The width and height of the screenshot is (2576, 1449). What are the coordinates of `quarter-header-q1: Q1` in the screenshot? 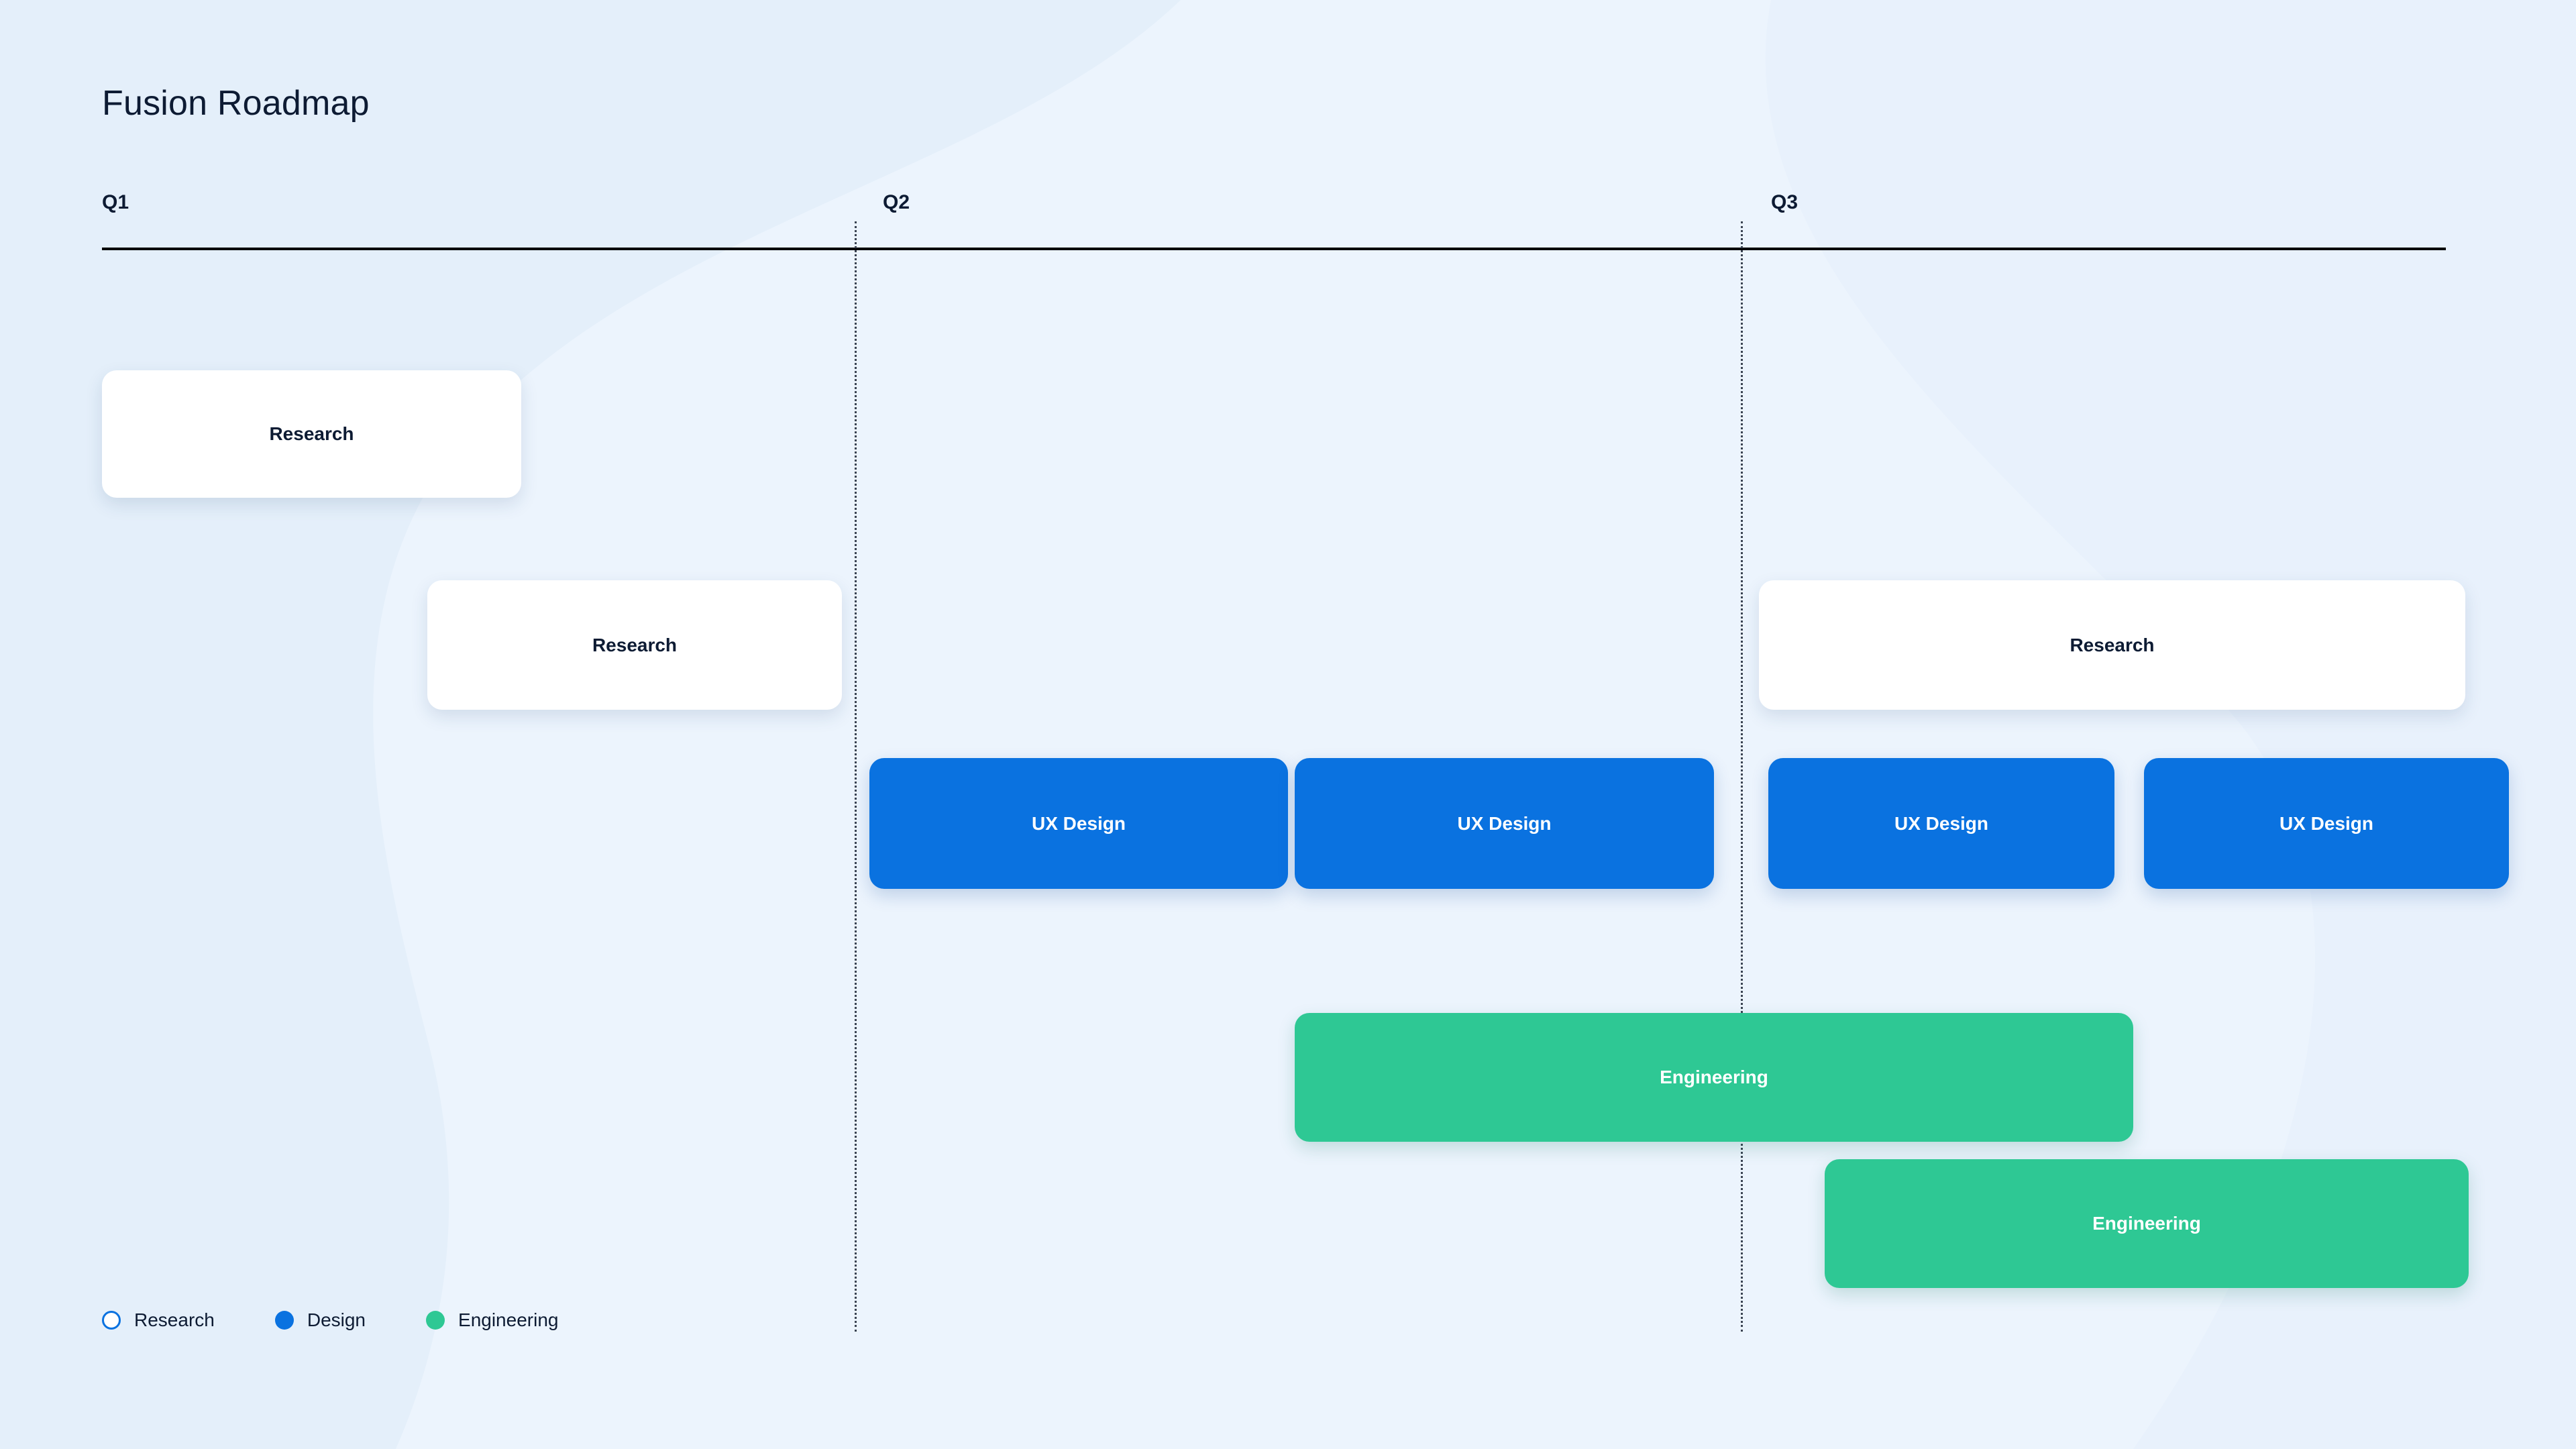 It's located at (115, 202).